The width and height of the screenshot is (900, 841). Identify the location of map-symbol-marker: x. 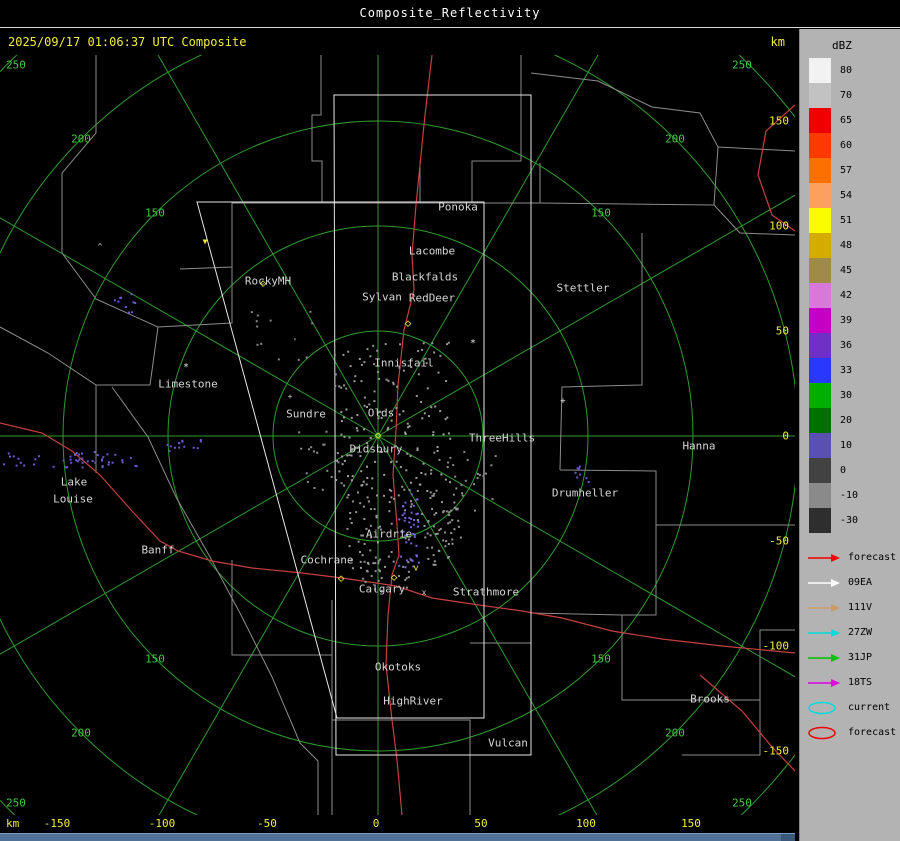
(424, 592).